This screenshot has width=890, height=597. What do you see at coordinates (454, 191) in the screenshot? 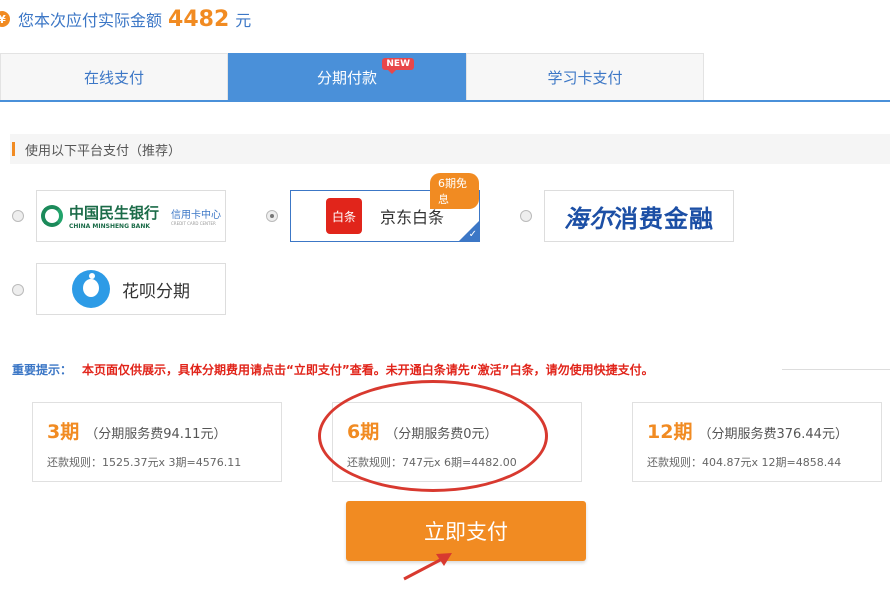
I see `interest-free-badge: 6期免息` at bounding box center [454, 191].